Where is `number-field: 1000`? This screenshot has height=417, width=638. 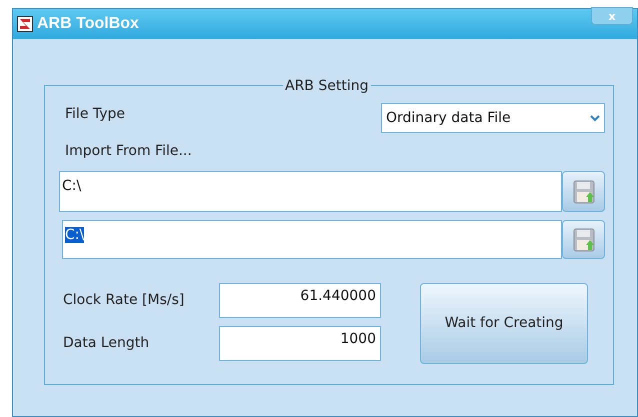 number-field: 1000 is located at coordinates (300, 343).